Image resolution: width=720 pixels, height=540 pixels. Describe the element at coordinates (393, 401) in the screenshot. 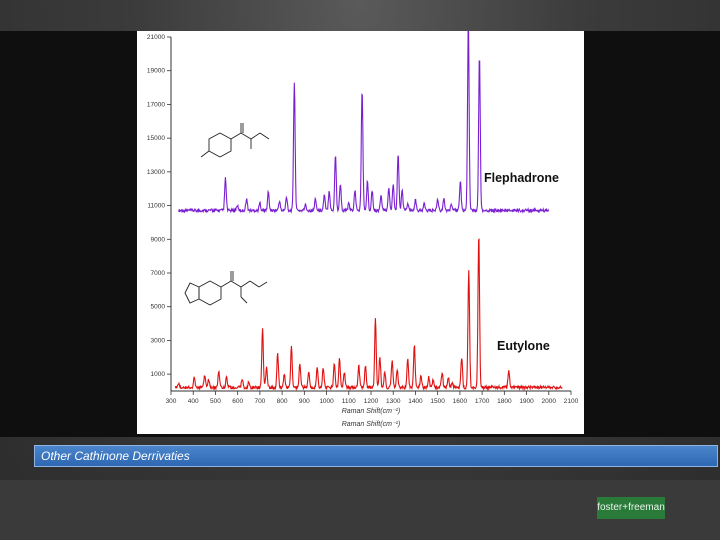

I see `x-tick-label: 1300` at that location.